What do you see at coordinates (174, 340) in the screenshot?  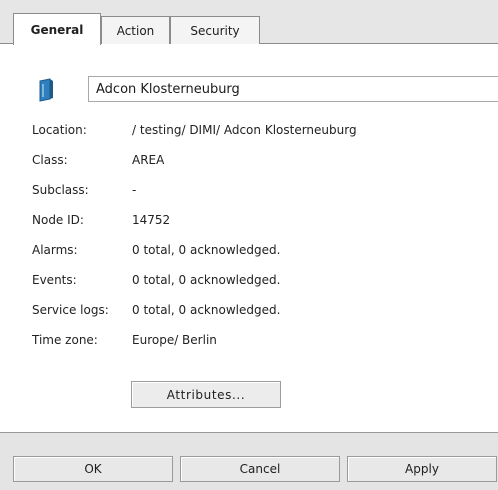 I see `time-zone-value: Europe/ Berlin` at bounding box center [174, 340].